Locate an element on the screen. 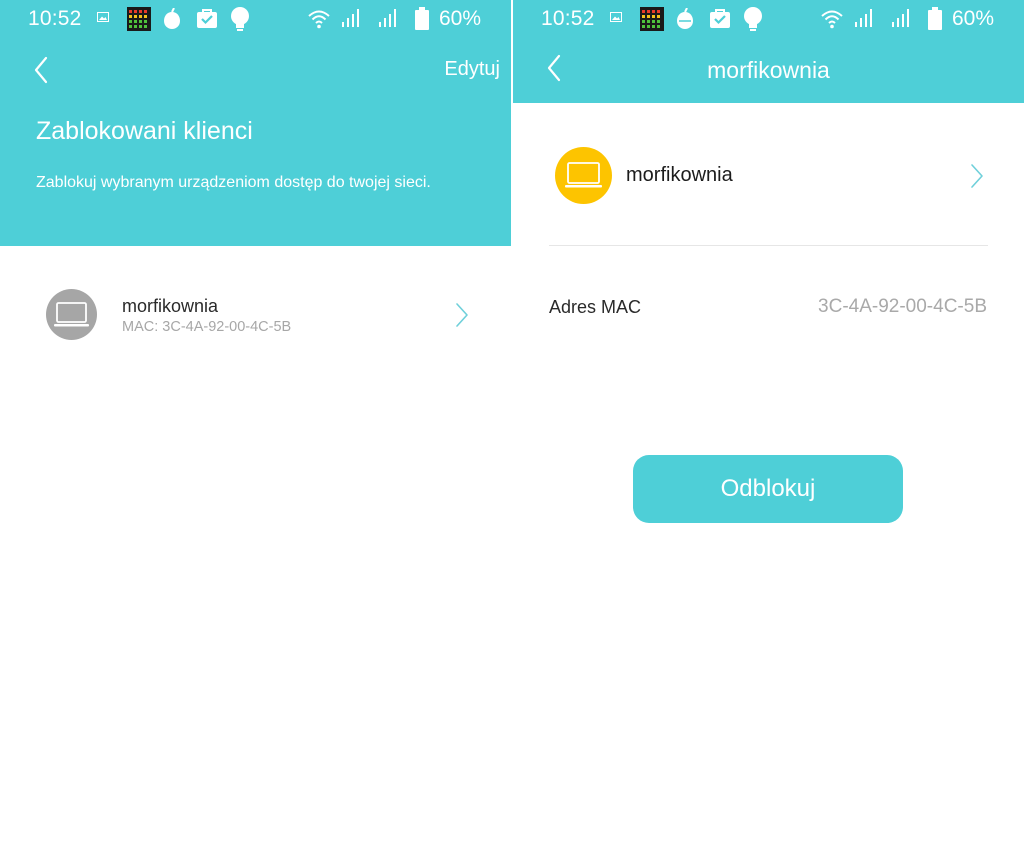  device-name: morfikownia is located at coordinates (679, 175).